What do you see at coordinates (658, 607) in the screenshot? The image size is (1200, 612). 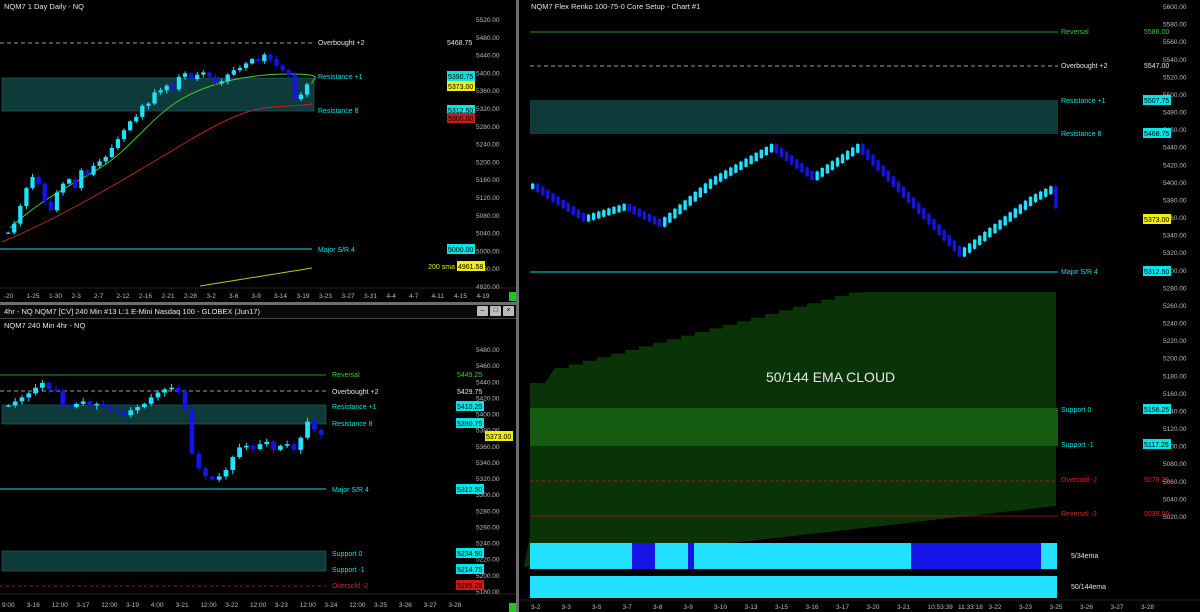 I see `renko-date-label: 3-8` at bounding box center [658, 607].